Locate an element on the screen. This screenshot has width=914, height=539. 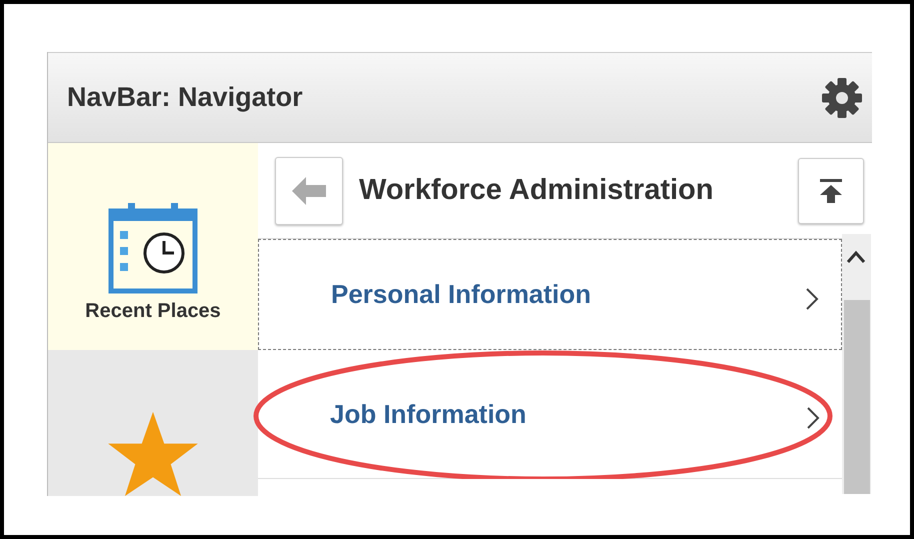
back-button is located at coordinates (309, 190).